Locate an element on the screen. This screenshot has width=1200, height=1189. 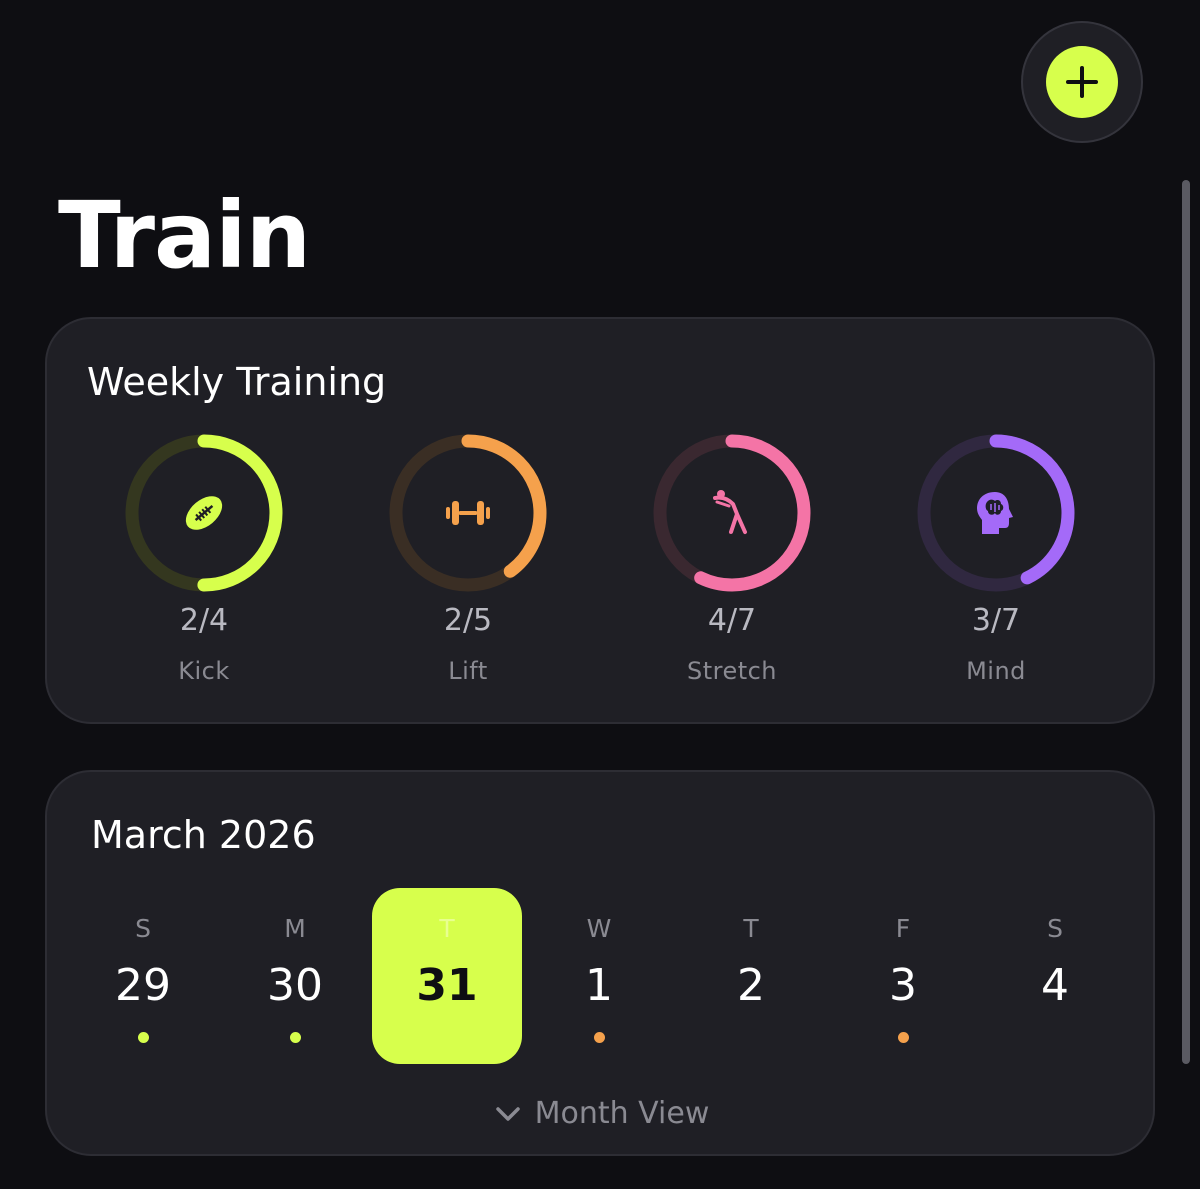
calendar-day: S 29 is located at coordinates (143, 976).